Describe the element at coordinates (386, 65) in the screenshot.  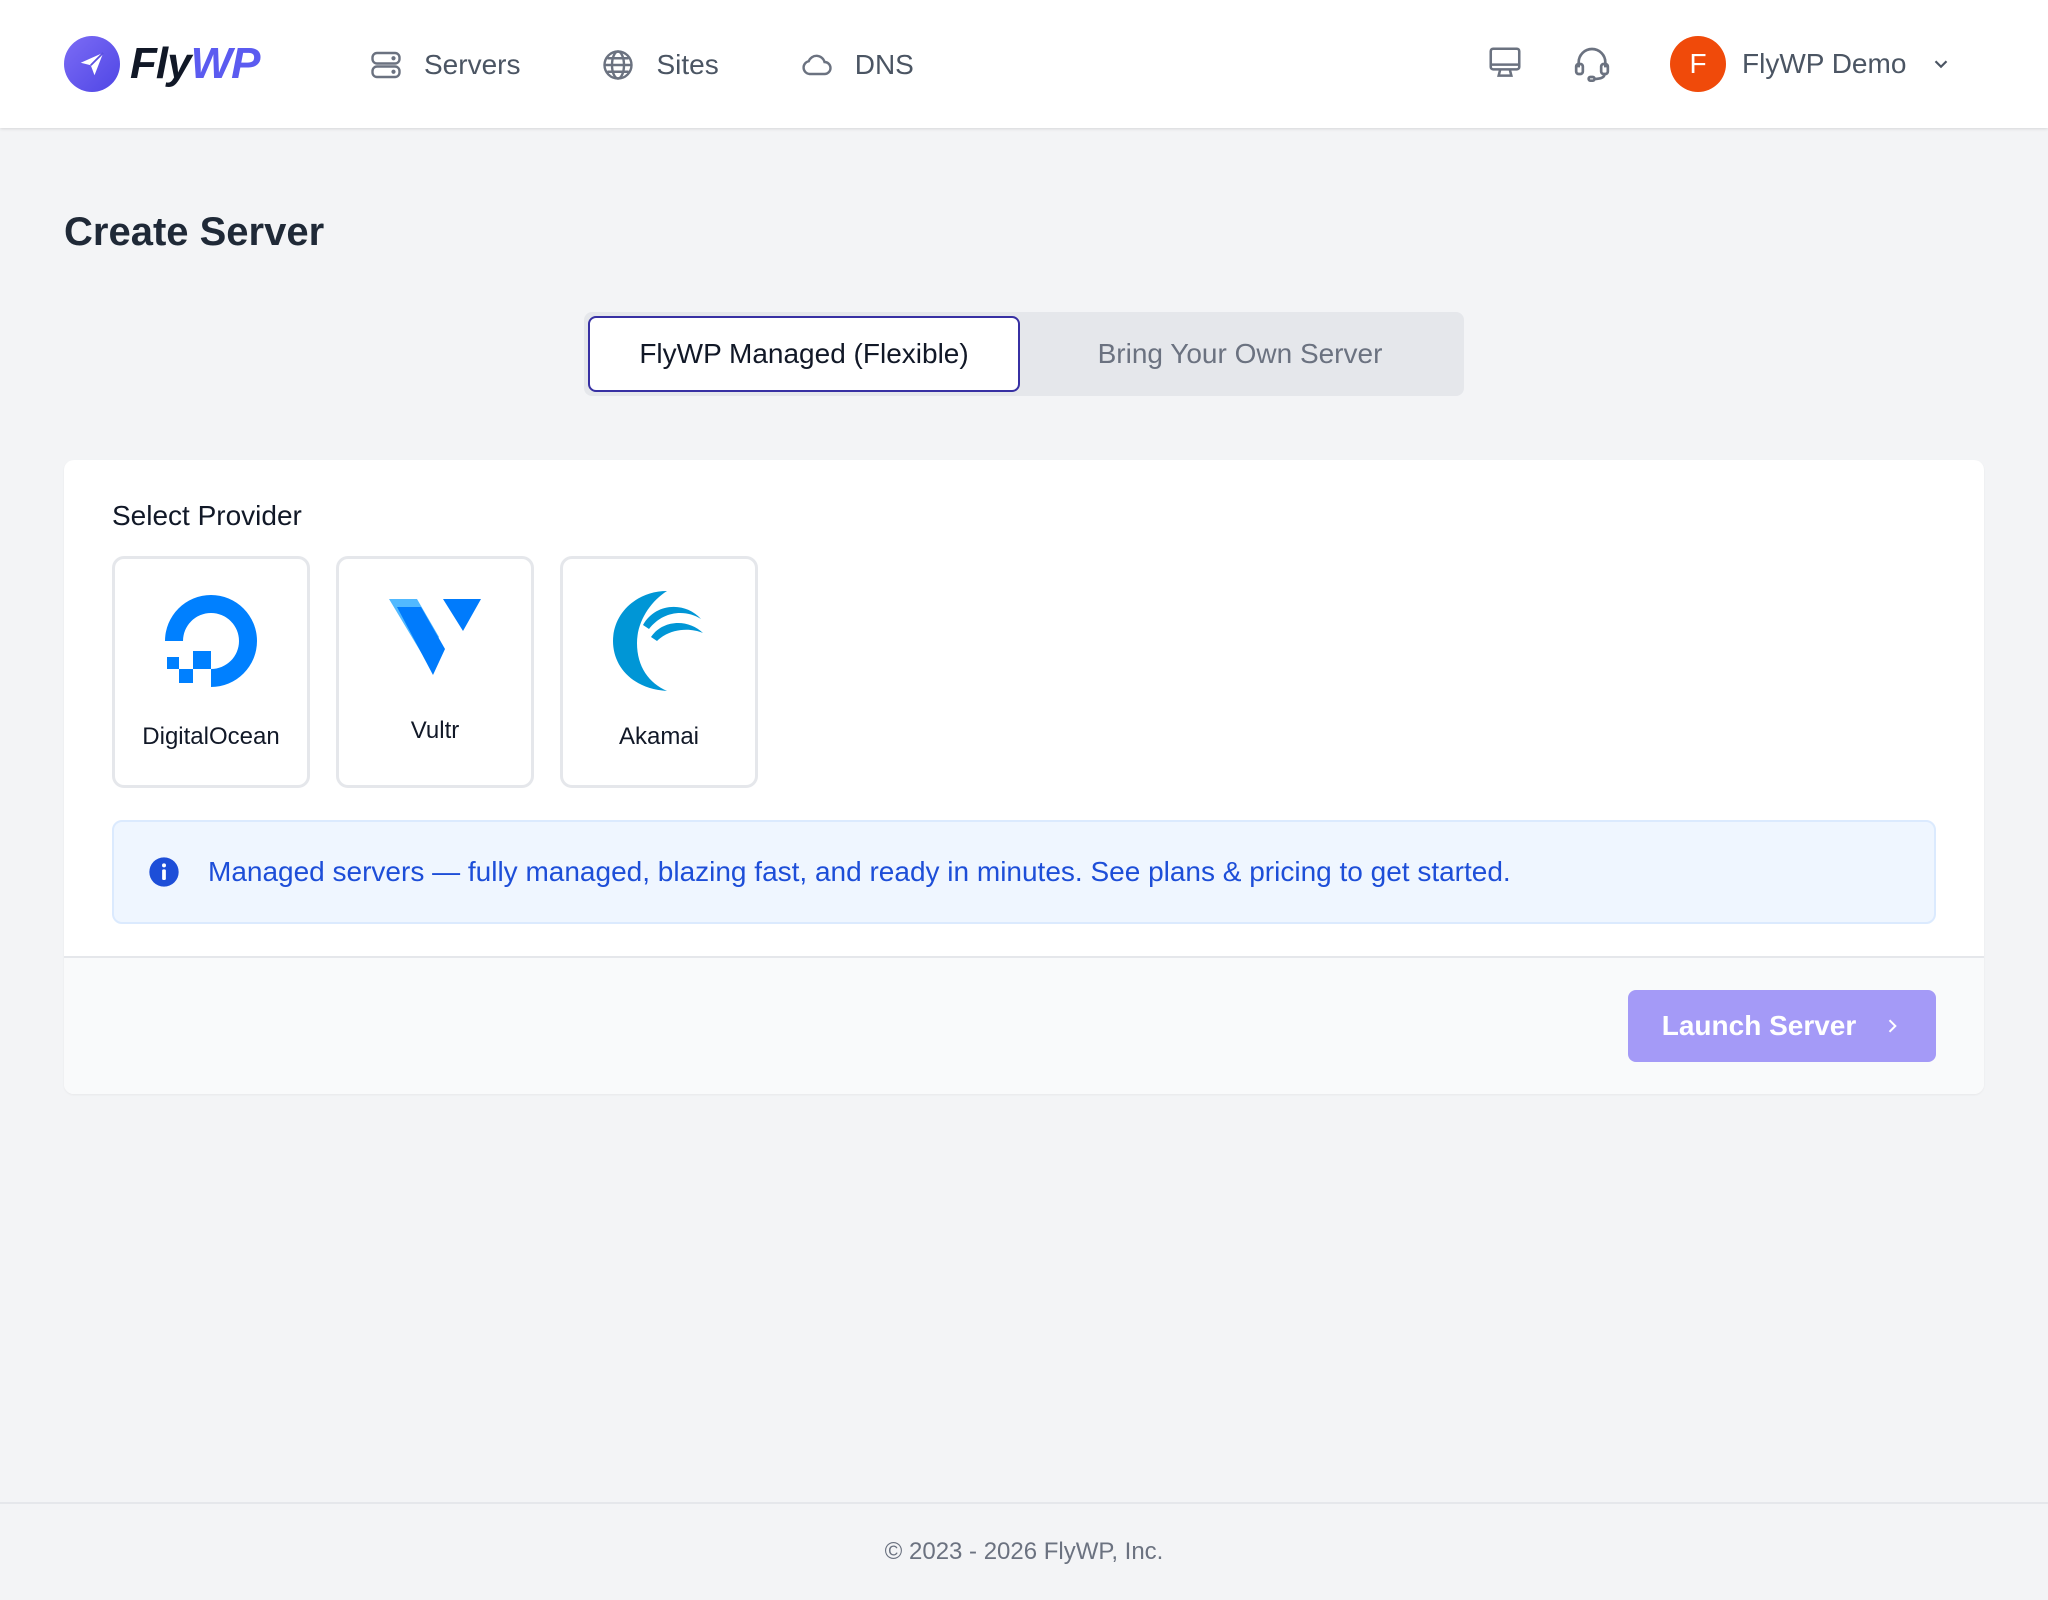
I see `server-stack-icon` at that location.